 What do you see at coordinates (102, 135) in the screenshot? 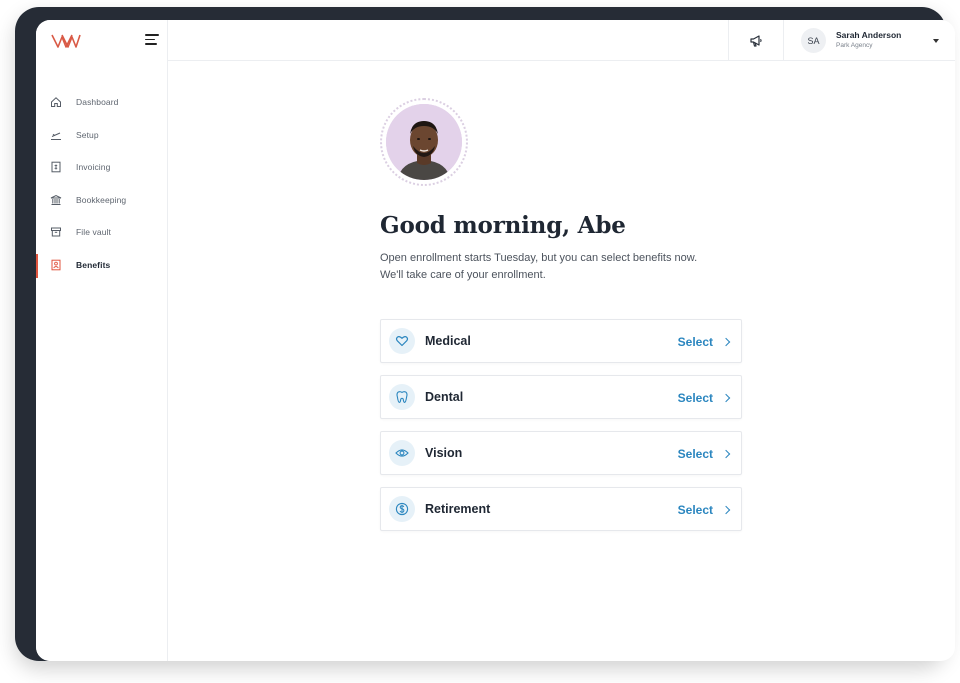
I see `sidebar-item-setup: Setup` at bounding box center [102, 135].